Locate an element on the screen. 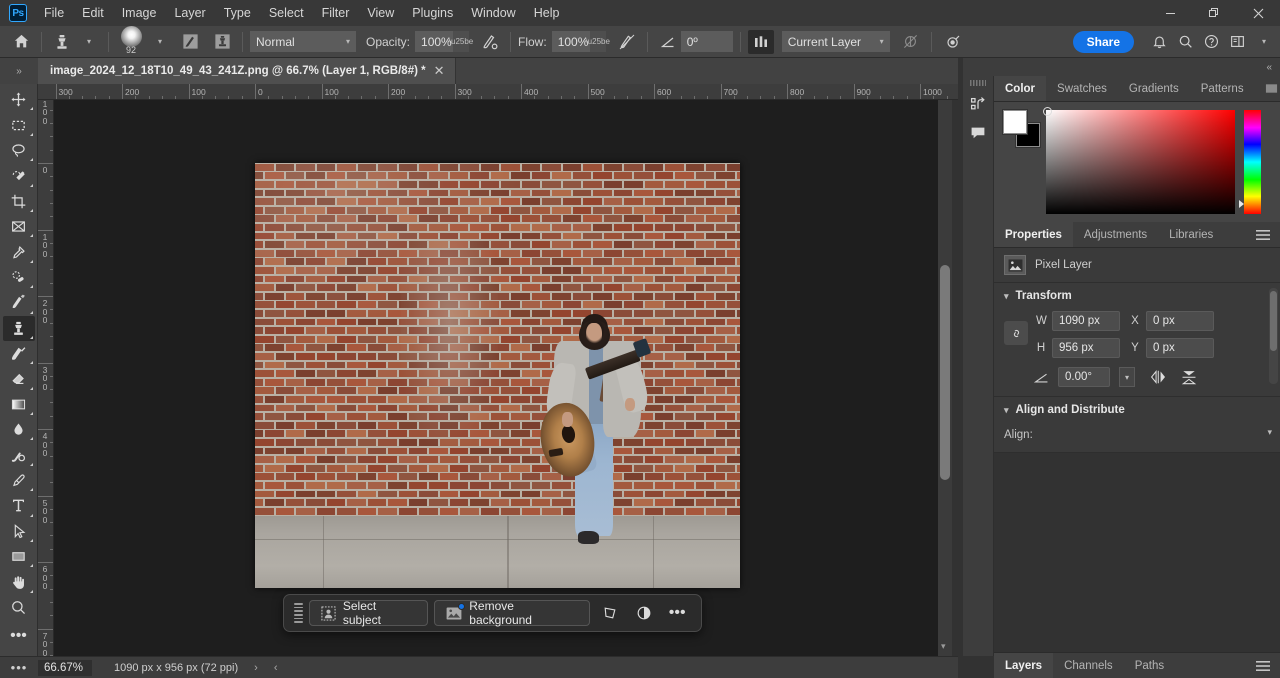 The width and height of the screenshot is (1280, 678). tab-properties: Properties is located at coordinates (1033, 234).